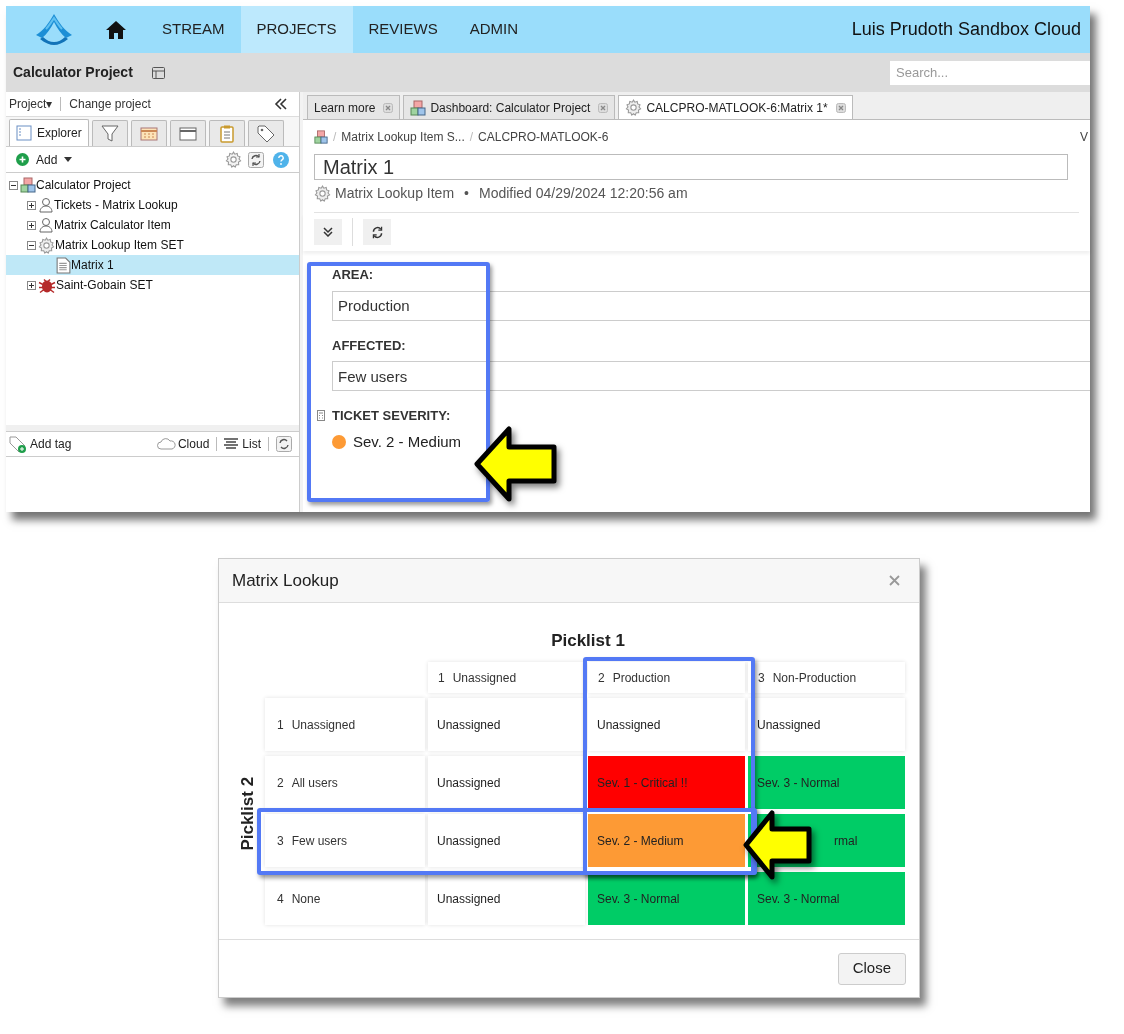  Describe the element at coordinates (345, 782) in the screenshot. I see `header-cell: 2 All users` at that location.